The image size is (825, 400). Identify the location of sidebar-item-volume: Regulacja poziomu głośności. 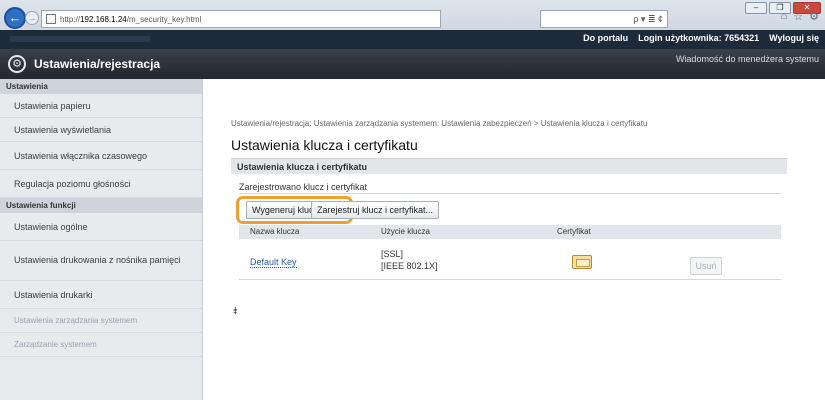
(101, 184).